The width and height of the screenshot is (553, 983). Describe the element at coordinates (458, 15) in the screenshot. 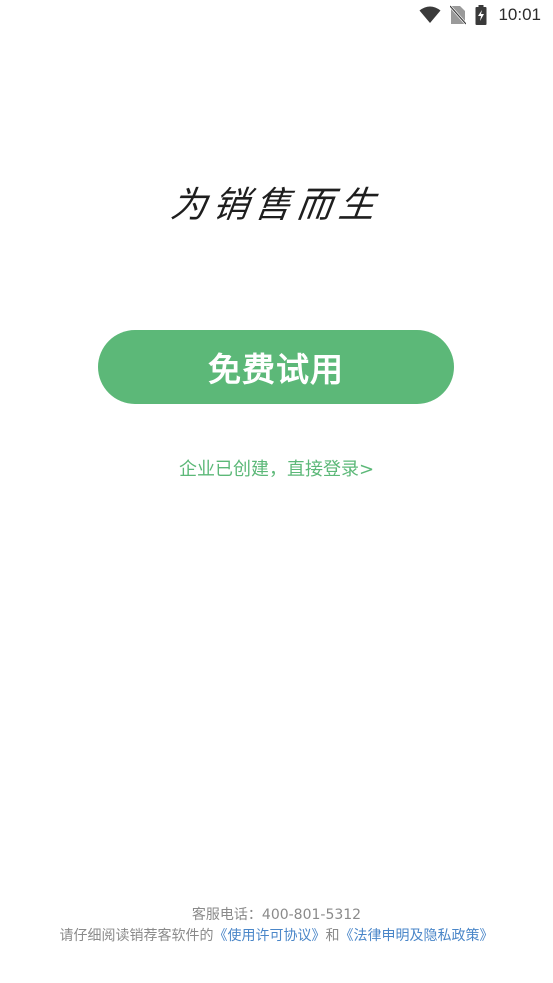

I see `no-sim-icon` at that location.